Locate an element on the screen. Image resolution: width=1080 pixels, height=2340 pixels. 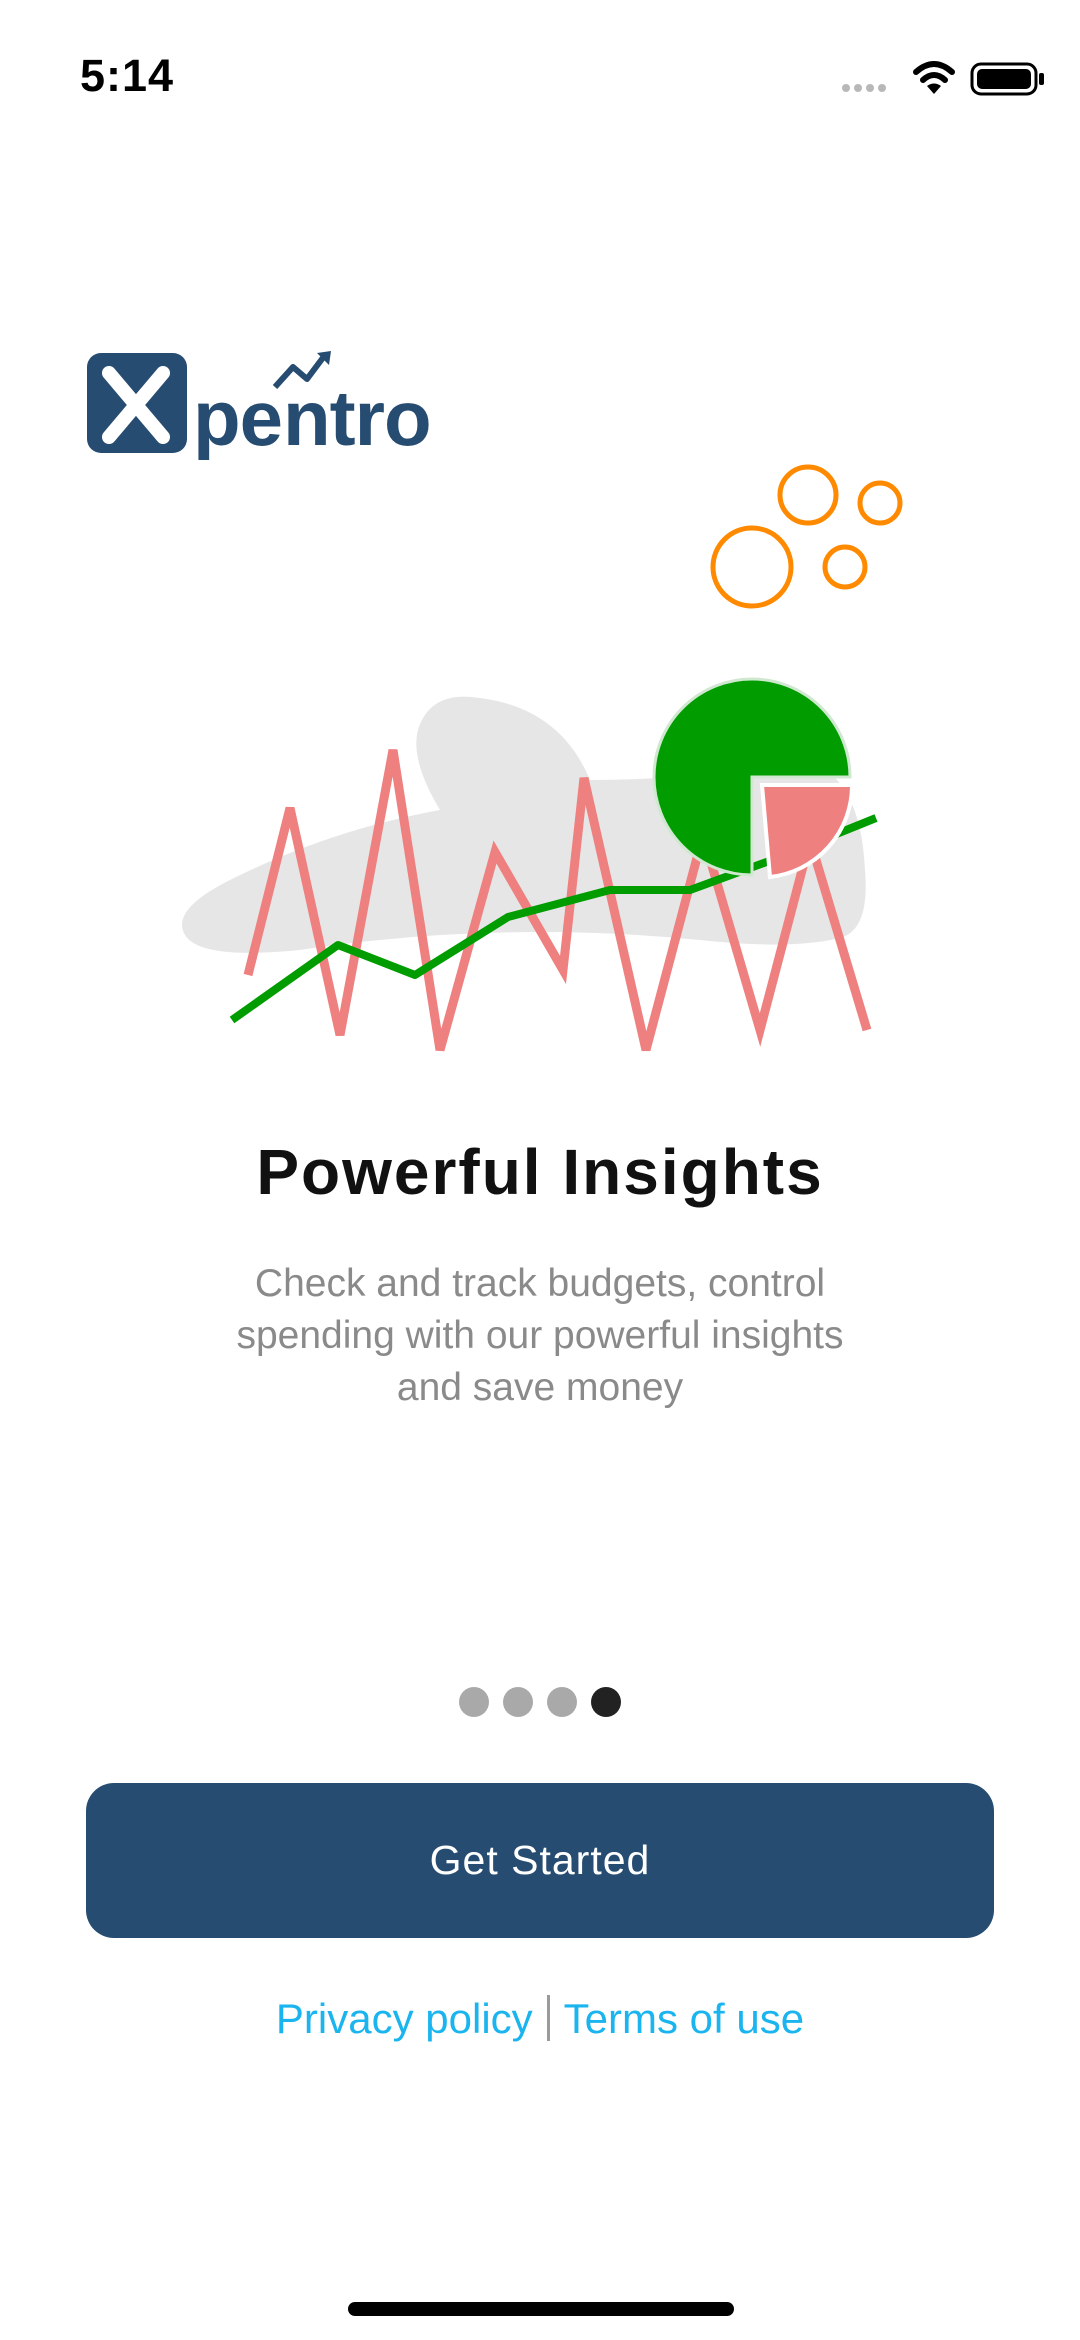
battery-icon is located at coordinates (1007, 79).